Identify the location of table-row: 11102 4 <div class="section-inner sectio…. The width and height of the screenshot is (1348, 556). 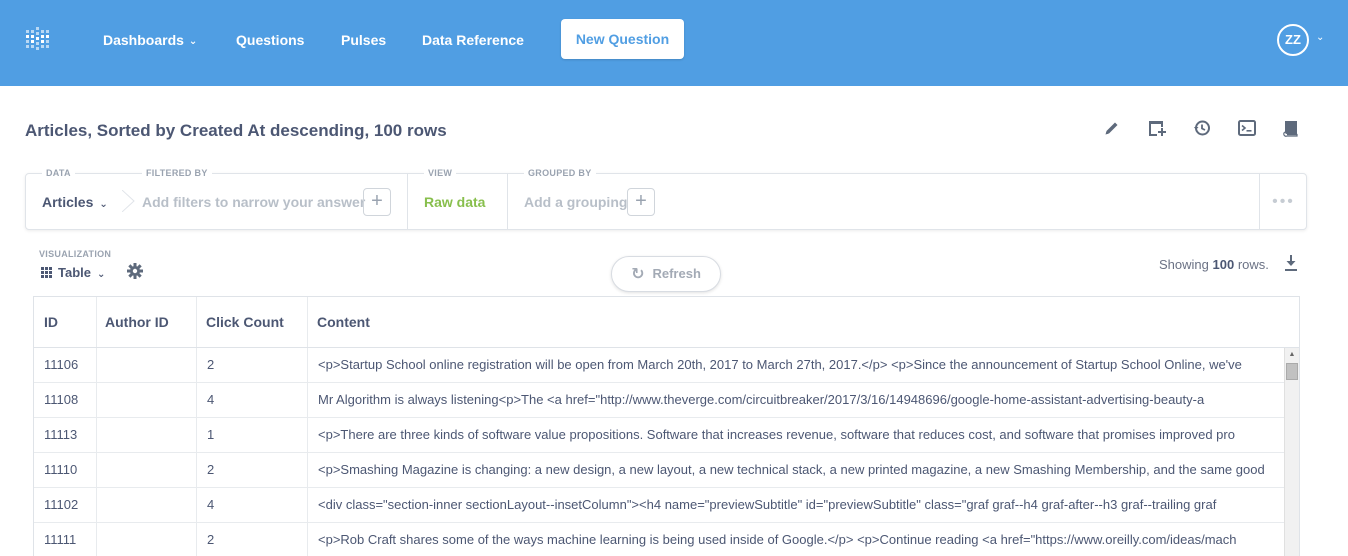
(659, 505).